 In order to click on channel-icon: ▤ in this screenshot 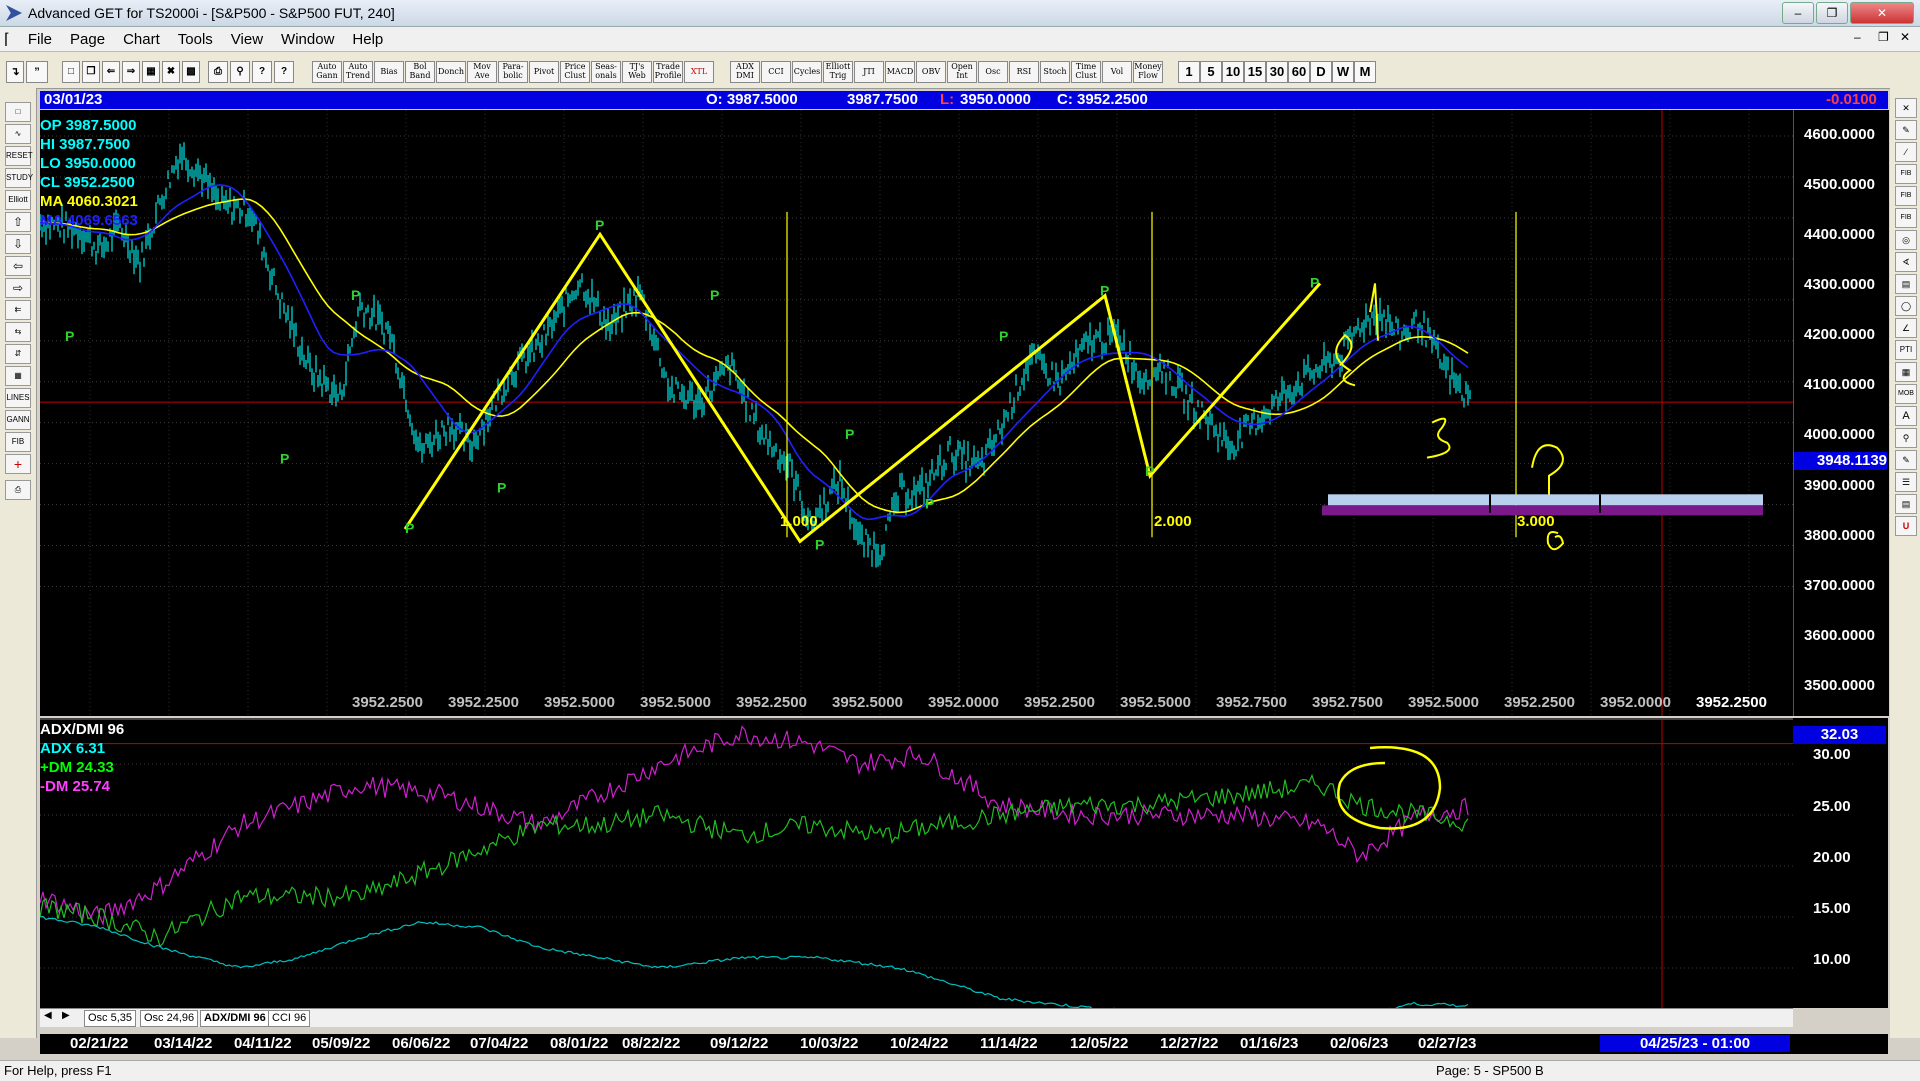, I will do `click(1906, 284)`.